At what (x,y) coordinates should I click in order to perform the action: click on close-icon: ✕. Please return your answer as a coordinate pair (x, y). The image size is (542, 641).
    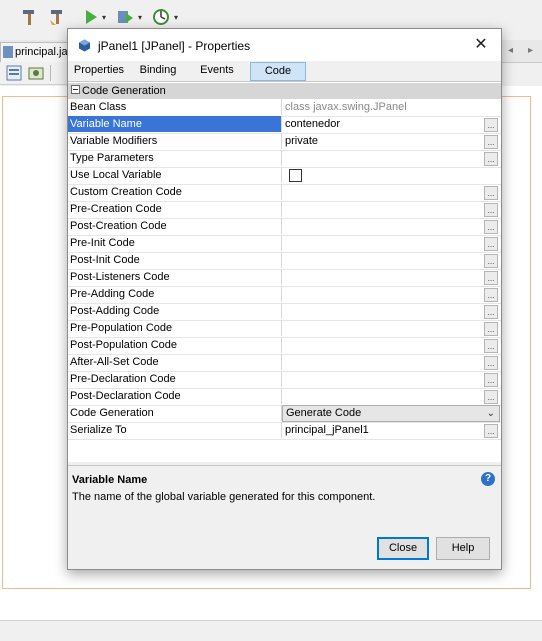
    Looking at the image, I should click on (481, 45).